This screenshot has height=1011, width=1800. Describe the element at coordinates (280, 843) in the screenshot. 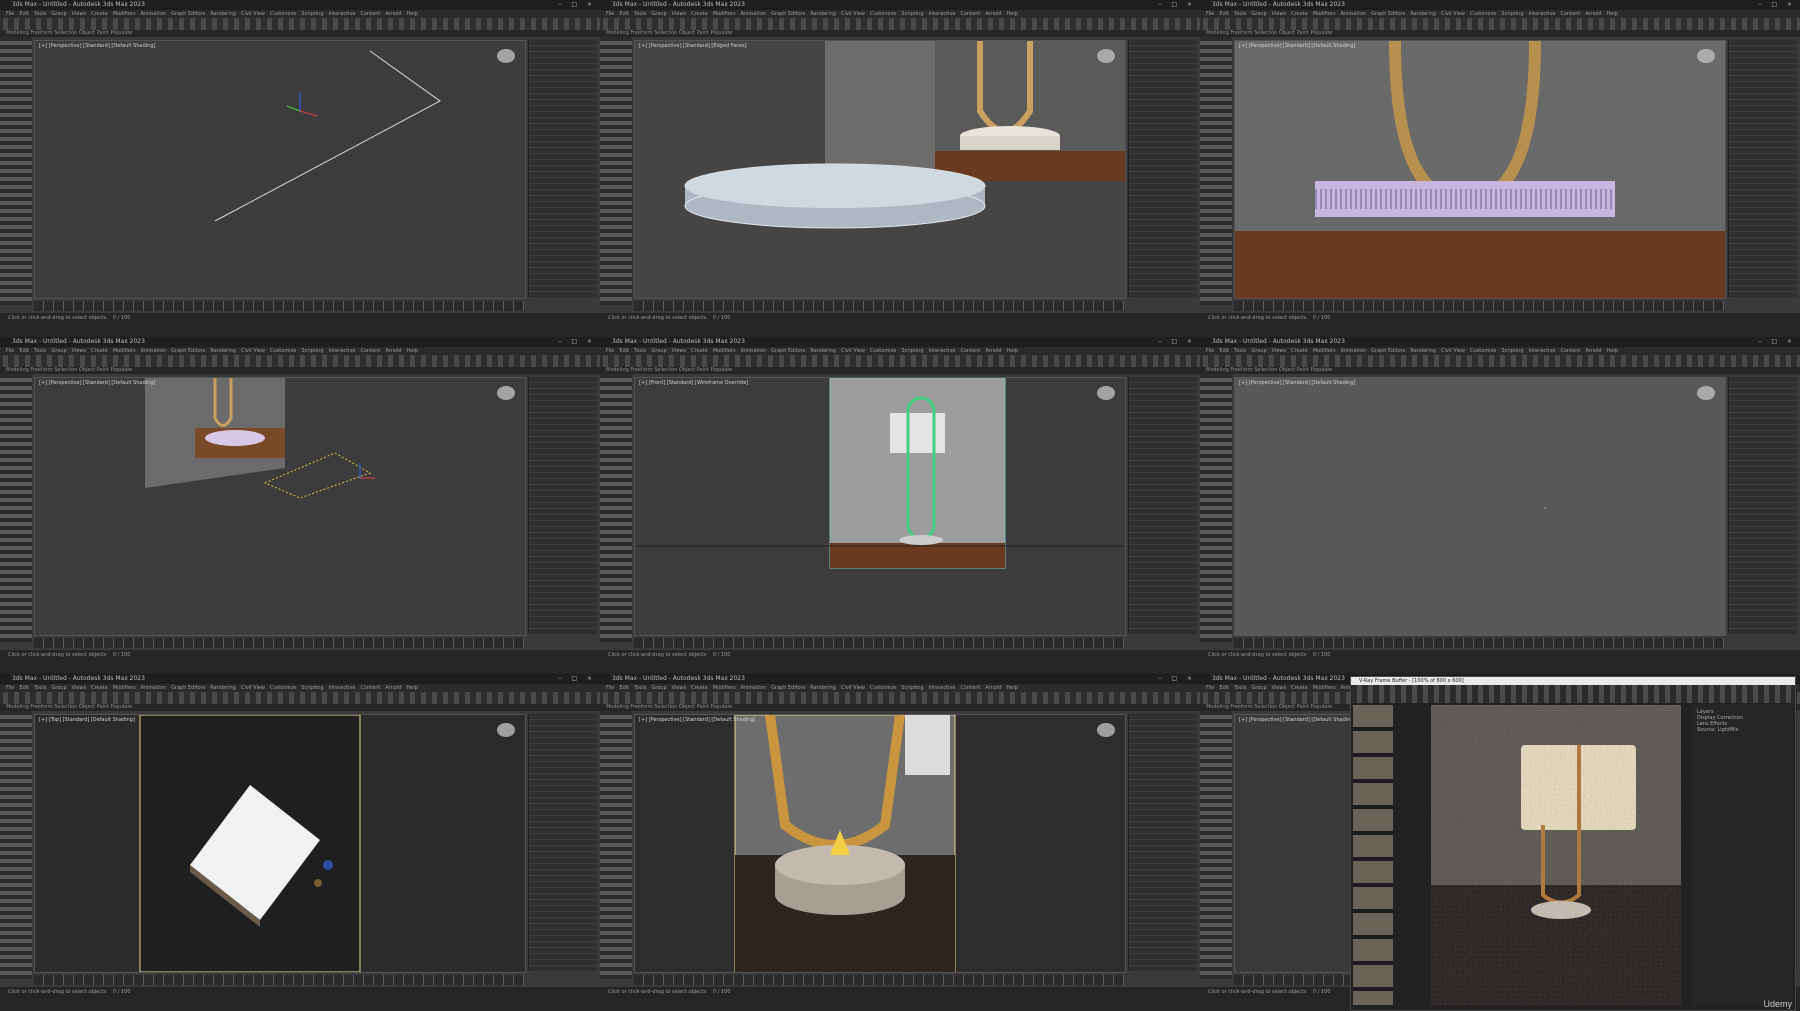

I see `viewport: [+] [Top] [Standard] [Default Shading]` at that location.